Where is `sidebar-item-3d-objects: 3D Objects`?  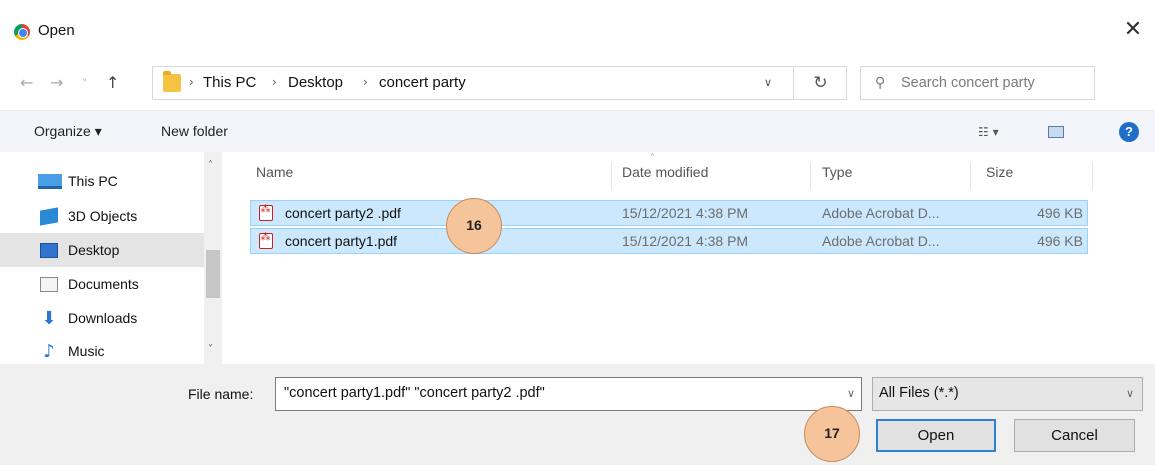
sidebar-item-3d-objects: 3D Objects is located at coordinates (102, 216).